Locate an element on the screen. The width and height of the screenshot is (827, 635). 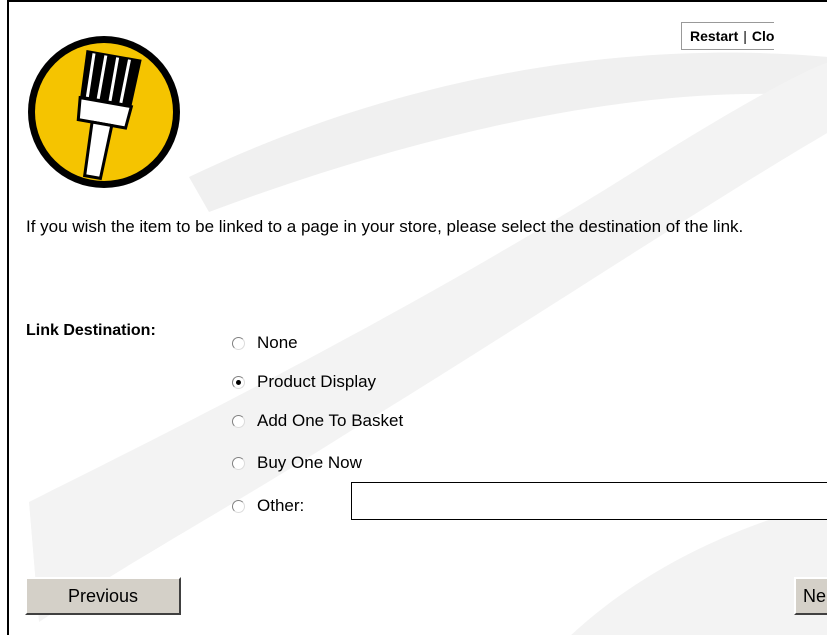
other-url-input is located at coordinates (589, 501).